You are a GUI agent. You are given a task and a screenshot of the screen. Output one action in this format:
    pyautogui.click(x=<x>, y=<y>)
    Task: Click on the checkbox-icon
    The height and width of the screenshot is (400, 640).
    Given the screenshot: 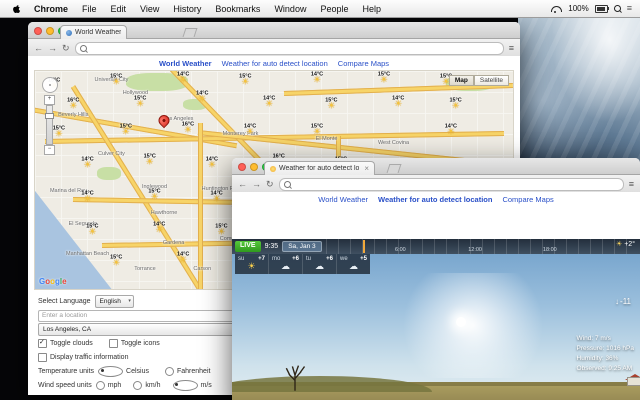 What is the action you would take?
    pyautogui.click(x=42, y=357)
    